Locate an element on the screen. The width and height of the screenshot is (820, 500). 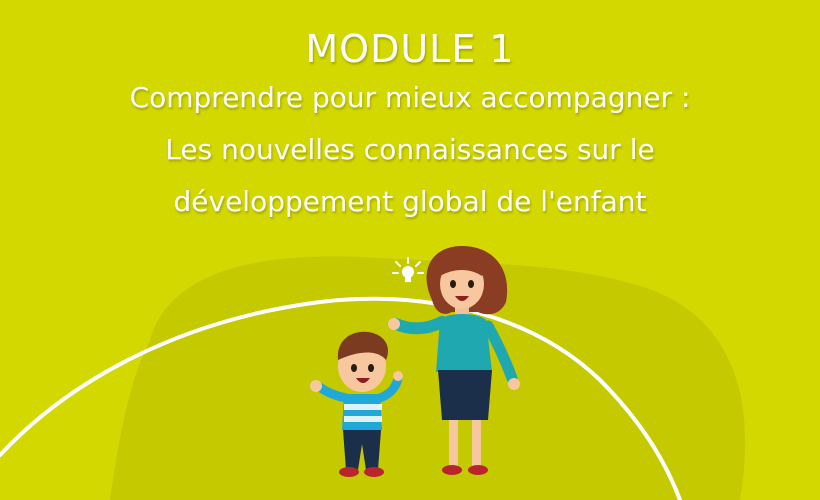
subtitle-line-2: Les nouvelles connaissances sur le is located at coordinates (410, 149).